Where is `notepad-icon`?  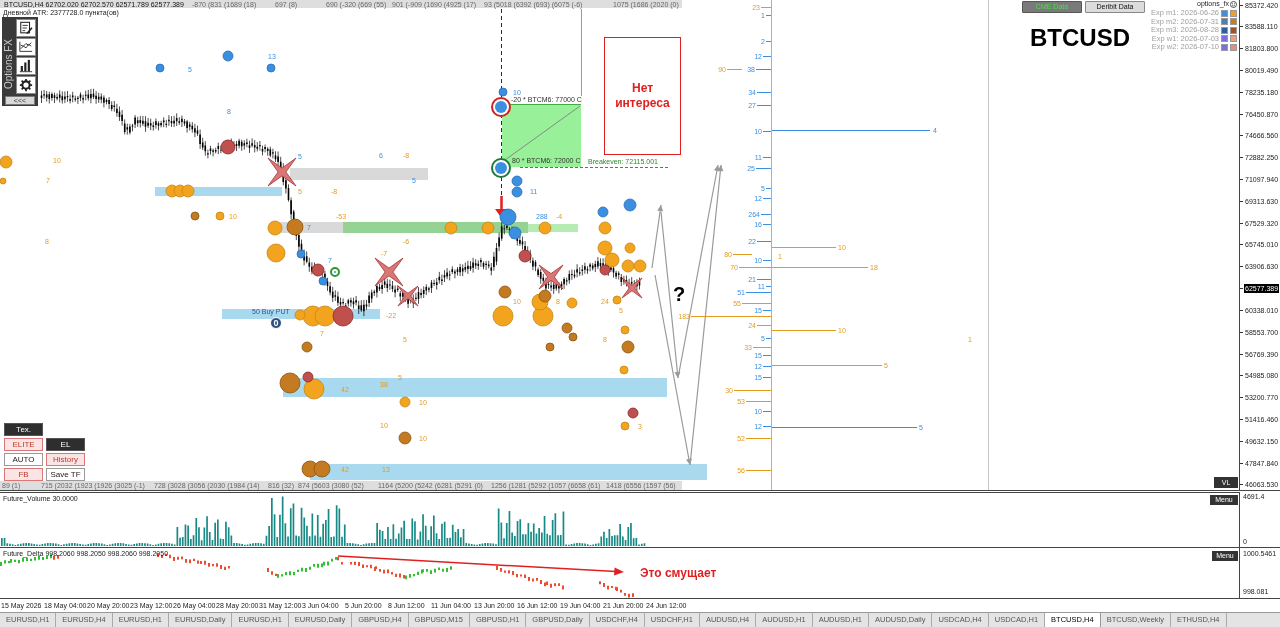 notepad-icon is located at coordinates (26, 28).